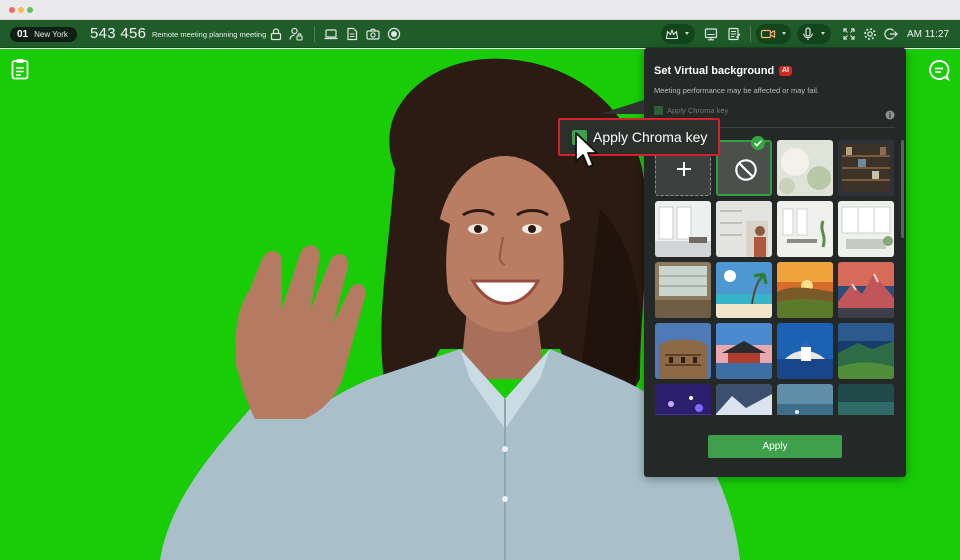  What do you see at coordinates (373, 34) in the screenshot?
I see `camera-icon` at bounding box center [373, 34].